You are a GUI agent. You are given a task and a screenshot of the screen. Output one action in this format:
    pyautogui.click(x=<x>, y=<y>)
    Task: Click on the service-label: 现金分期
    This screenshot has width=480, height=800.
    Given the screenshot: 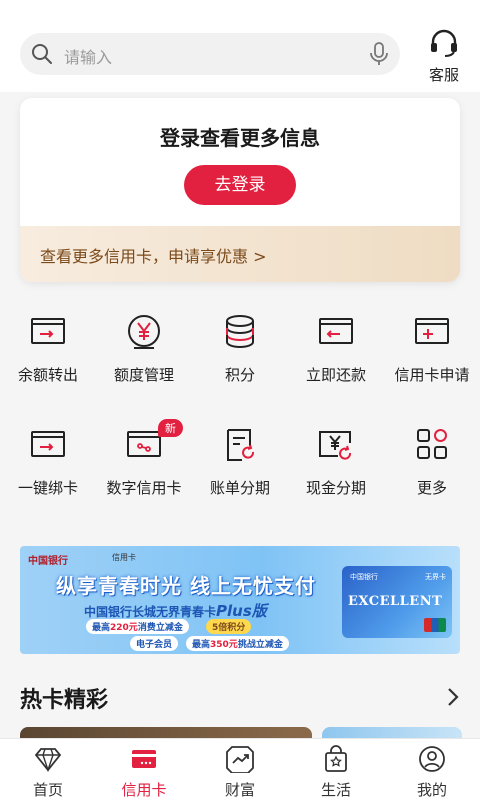 What is the action you would take?
    pyautogui.click(x=335, y=488)
    